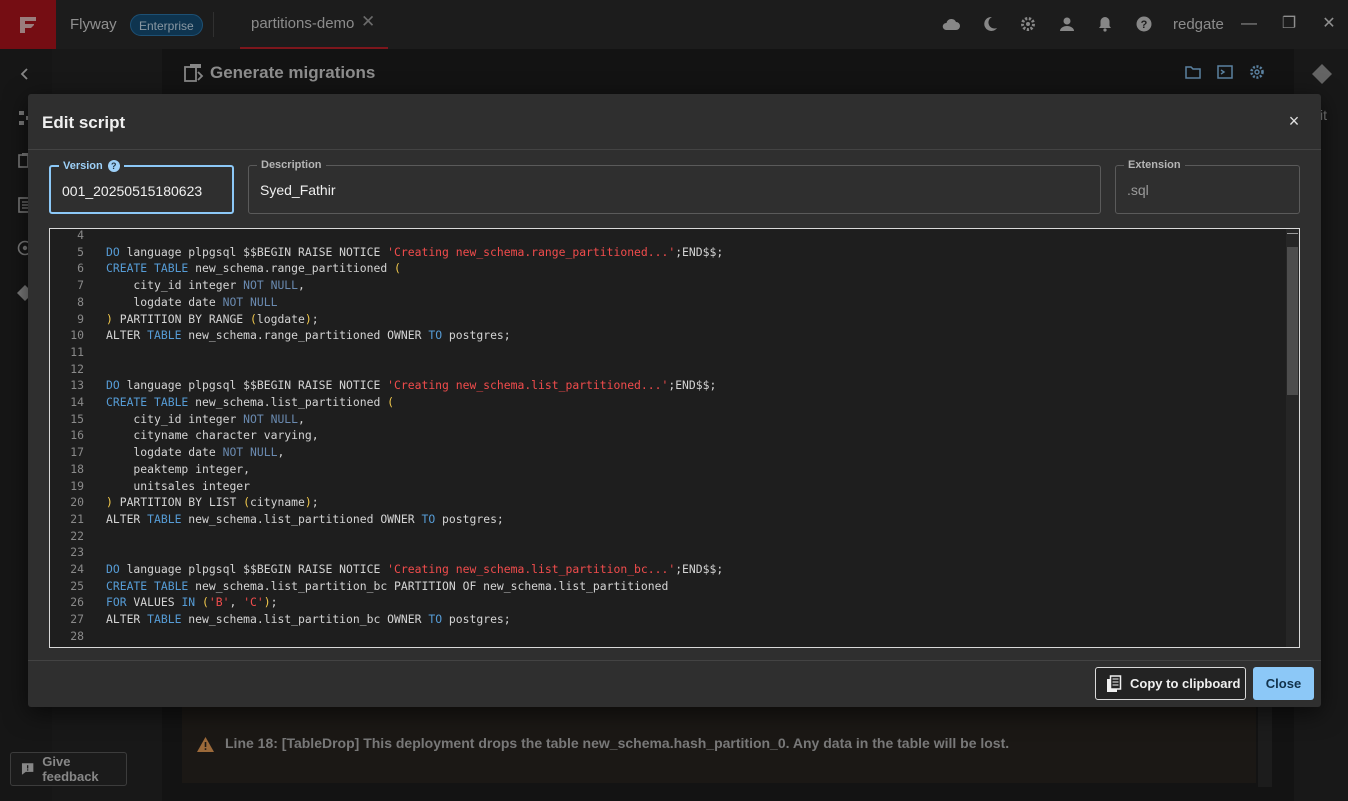 This screenshot has width=1348, height=801. What do you see at coordinates (77, 635) in the screenshot?
I see `line-number: 28` at bounding box center [77, 635].